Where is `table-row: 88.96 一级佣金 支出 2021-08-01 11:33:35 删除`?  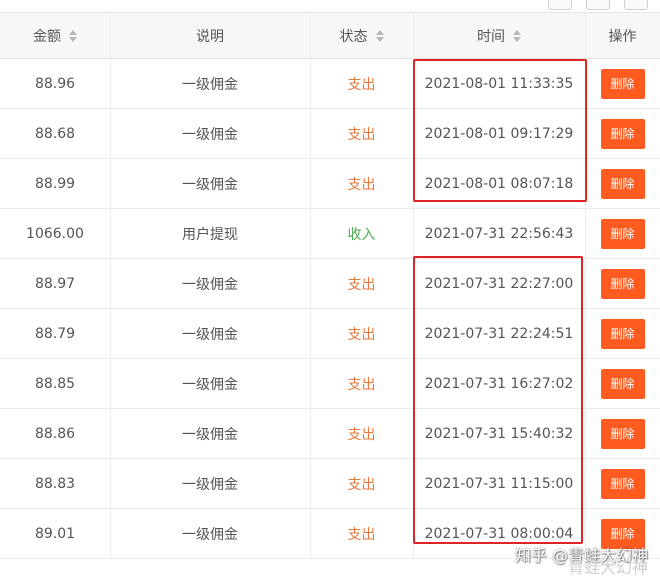
table-row: 88.96 一级佣金 支出 2021-08-01 11:33:35 删除 is located at coordinates (330, 84).